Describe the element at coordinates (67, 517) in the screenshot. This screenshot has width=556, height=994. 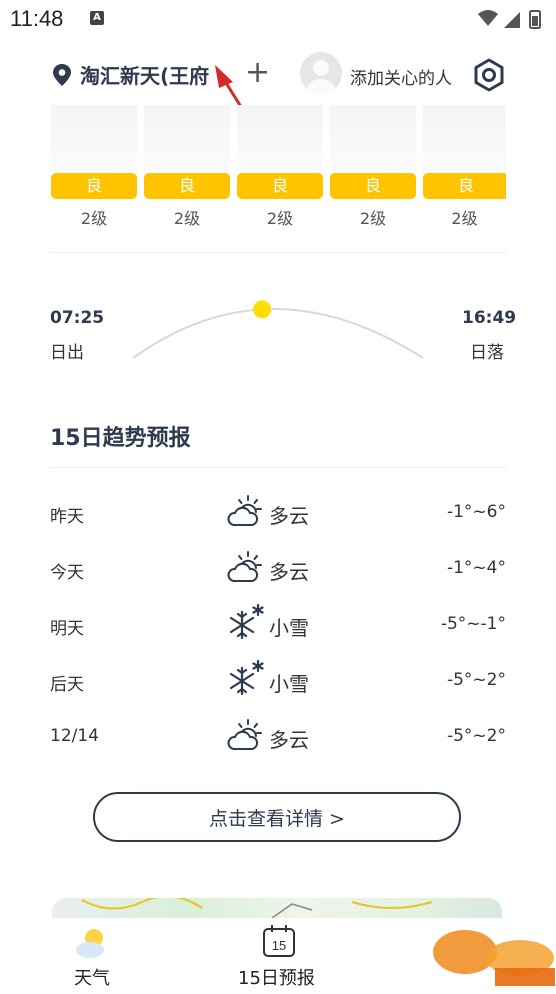
I see `forecast-day: 昨天` at that location.